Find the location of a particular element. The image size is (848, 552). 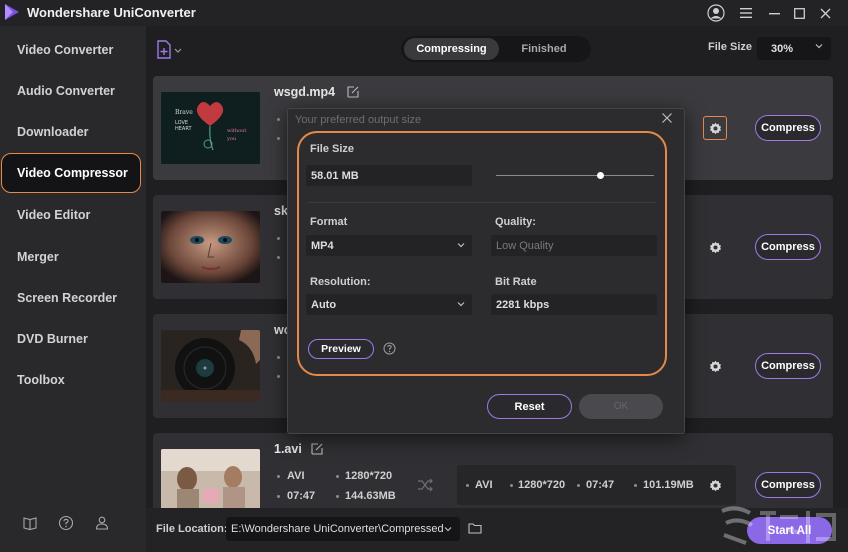

svg-text: without is located at coordinates (236, 131).